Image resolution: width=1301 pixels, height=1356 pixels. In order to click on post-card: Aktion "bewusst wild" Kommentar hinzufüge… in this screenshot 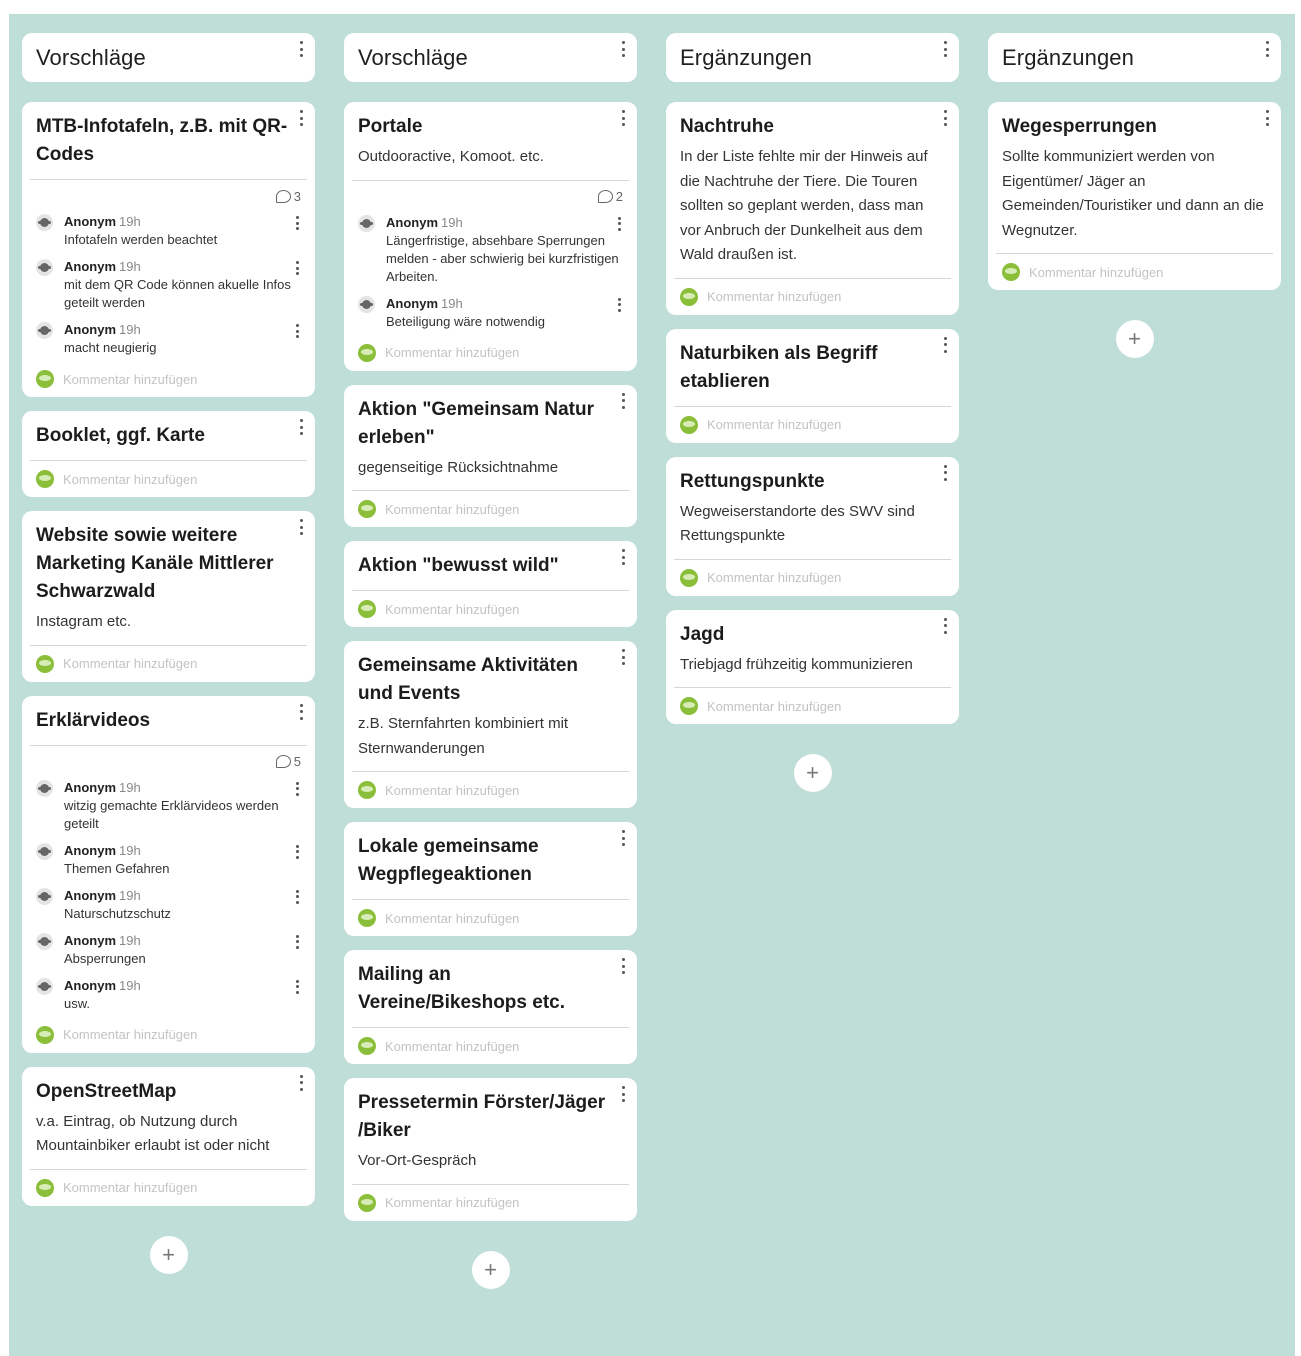, I will do `click(490, 584)`.